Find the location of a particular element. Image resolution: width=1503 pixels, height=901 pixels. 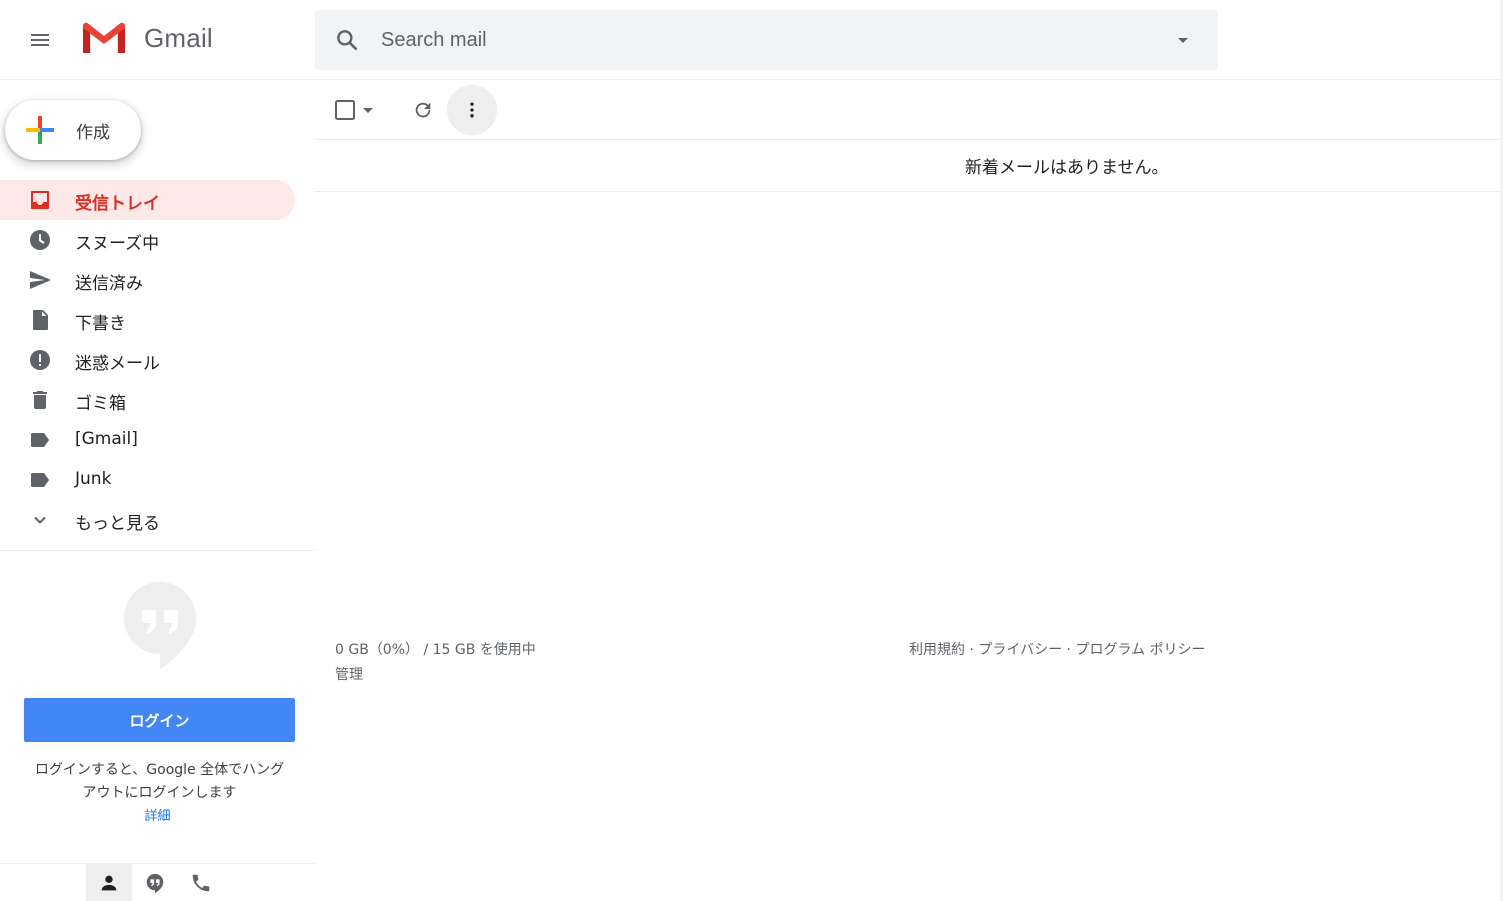

compose-button: 作成 is located at coordinates (73, 130).